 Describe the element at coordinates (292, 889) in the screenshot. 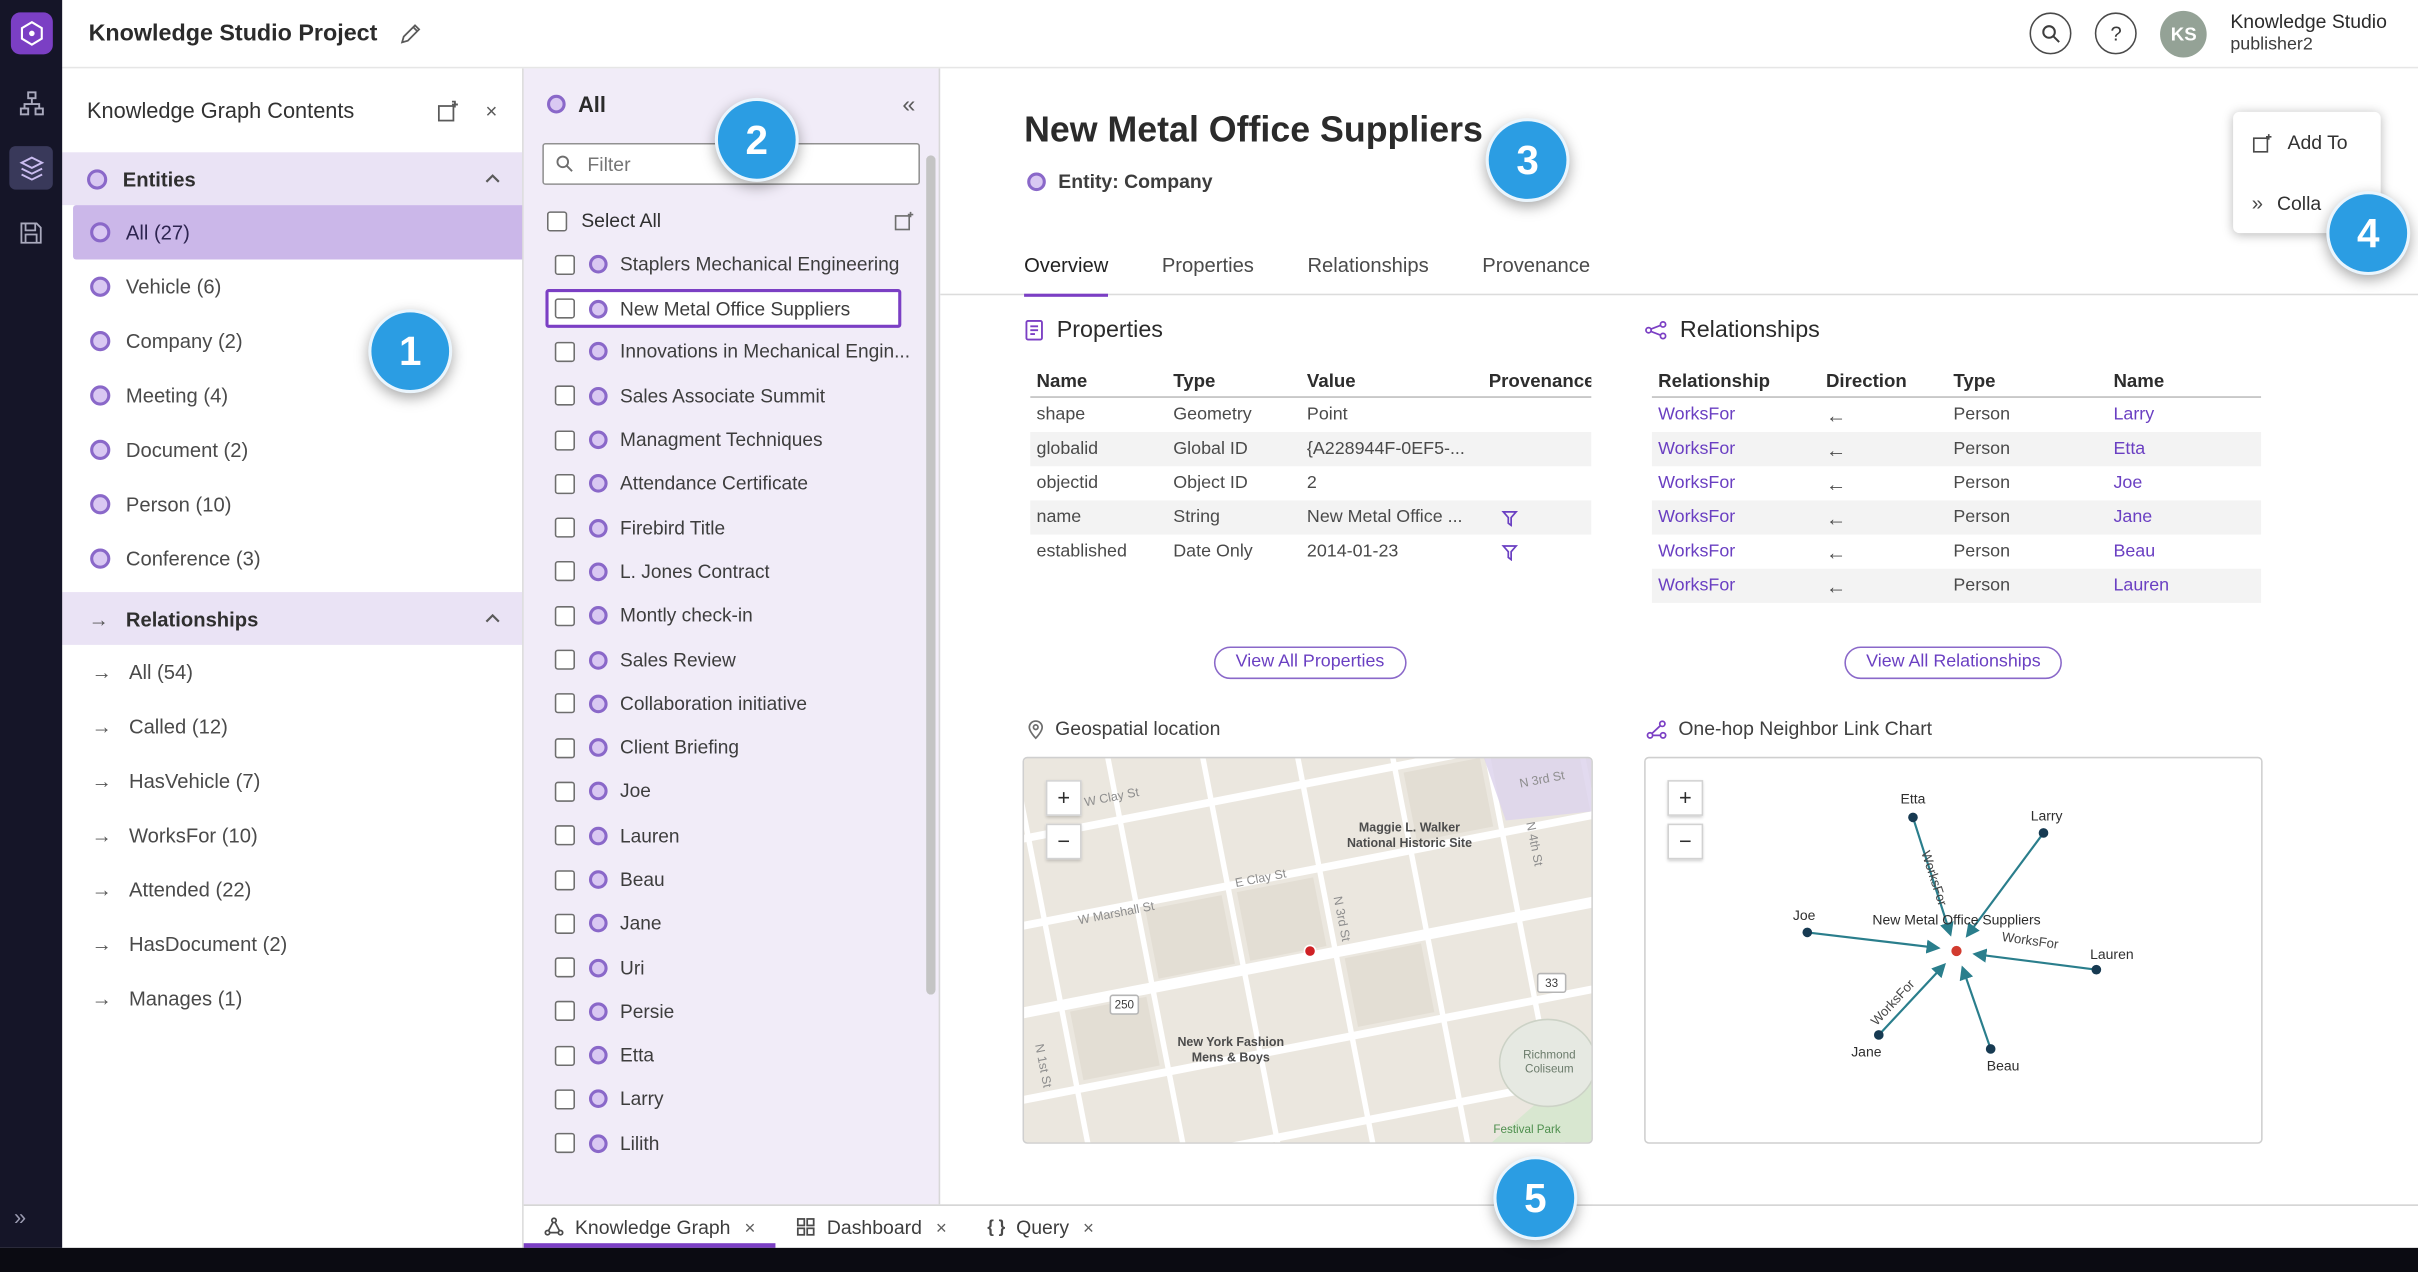

I see `relationship-filter-attended: → Attended (22)` at that location.